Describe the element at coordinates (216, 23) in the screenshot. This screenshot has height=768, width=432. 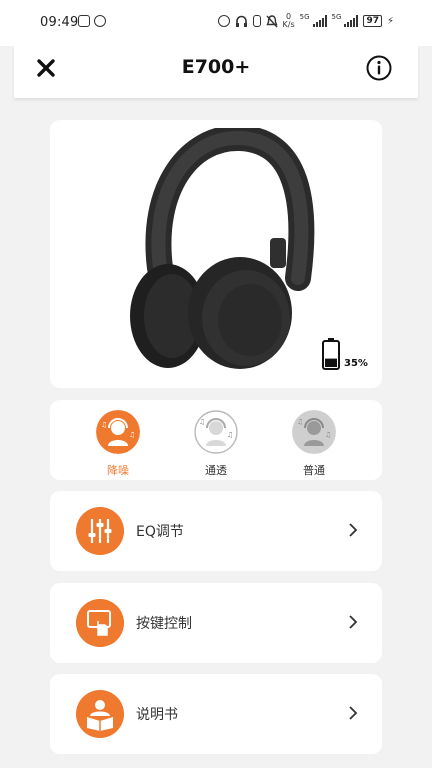
I see `status-bar: 09:49 0 K/s 5G 5G 97 ⚡` at that location.